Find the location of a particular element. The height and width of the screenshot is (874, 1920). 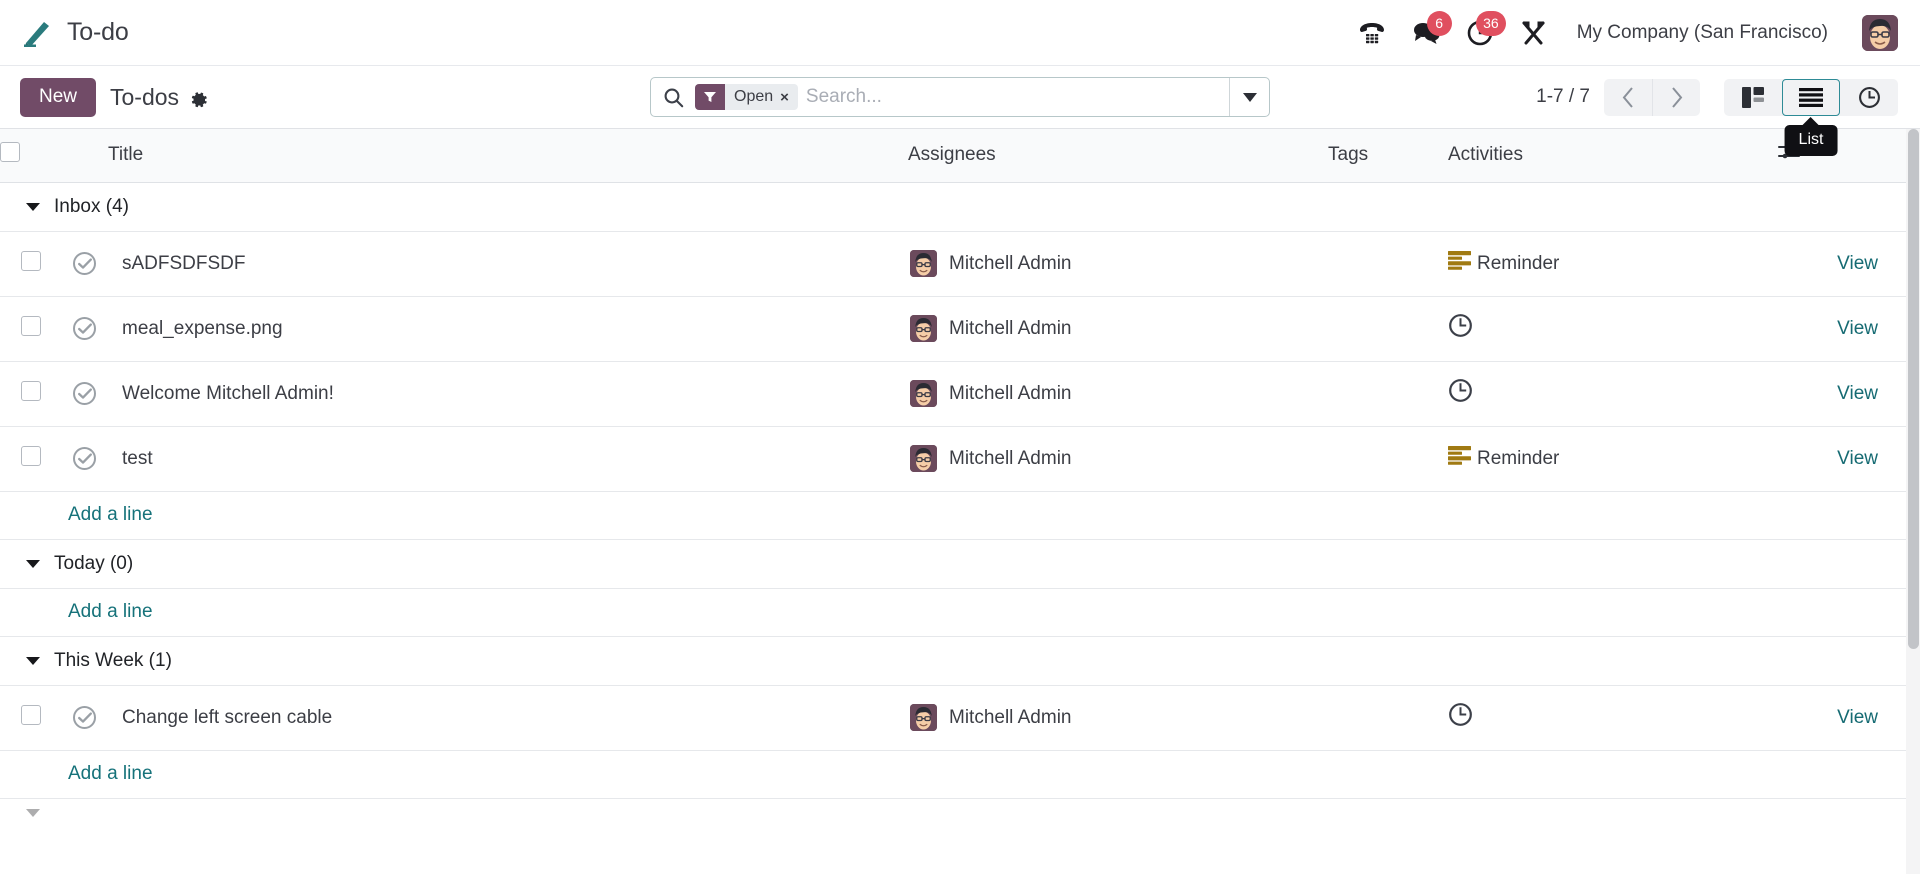

facet-remove-icon: × is located at coordinates (789, 97).